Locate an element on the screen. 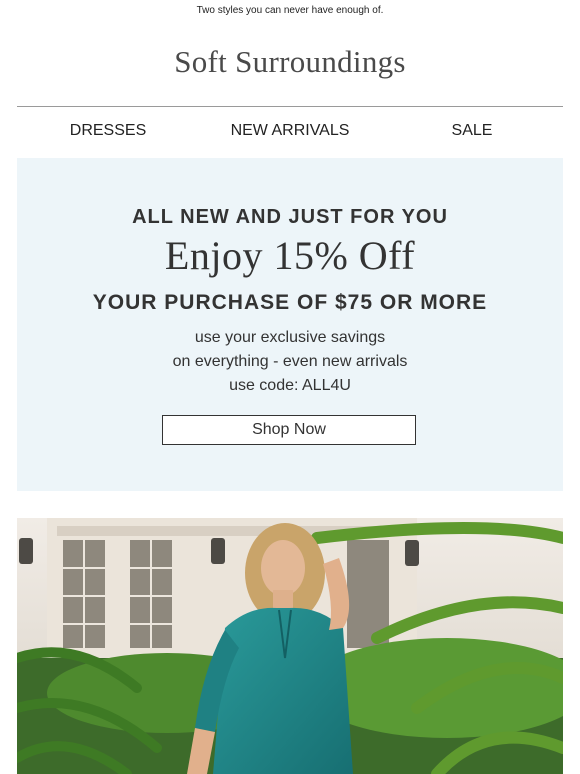 This screenshot has height=774, width=580. promo-line: on everything - even new arrivals is located at coordinates (290, 361).